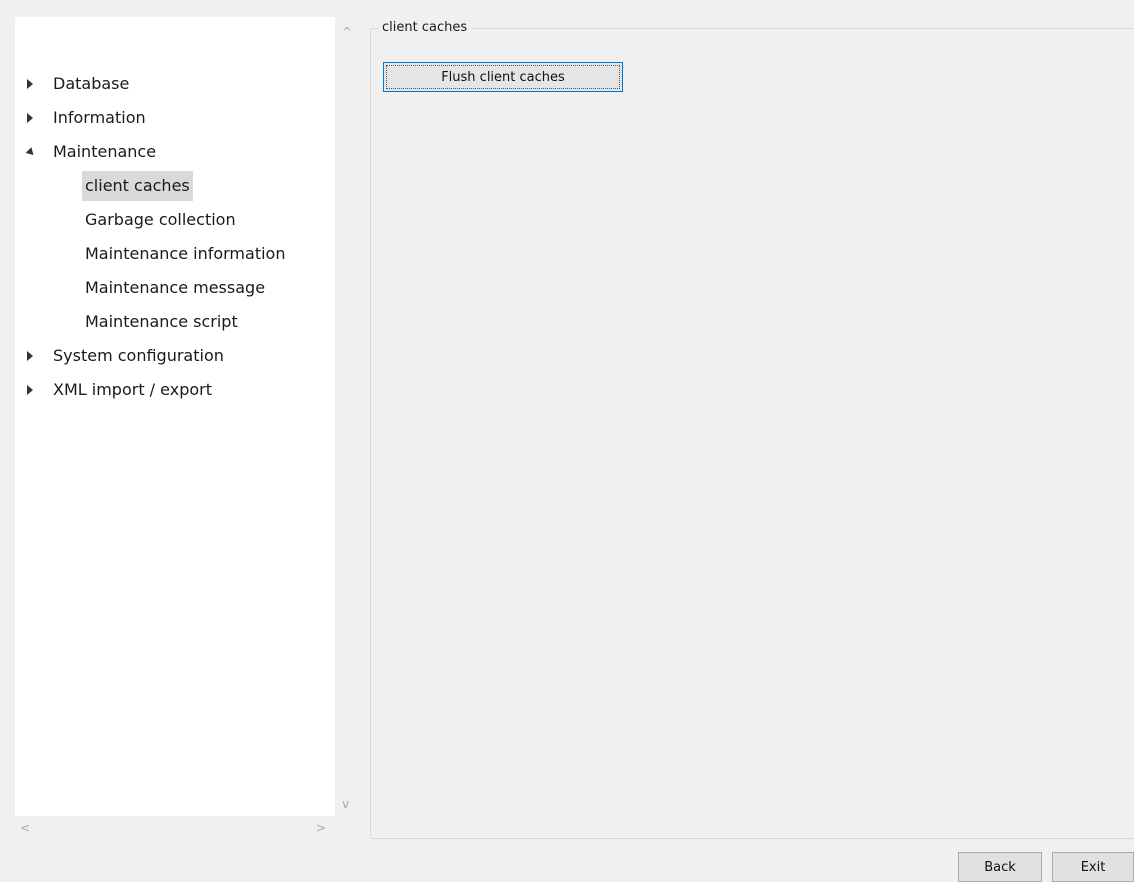 The width and height of the screenshot is (1134, 882). I want to click on collapse-arrow-icon, so click(32, 152).